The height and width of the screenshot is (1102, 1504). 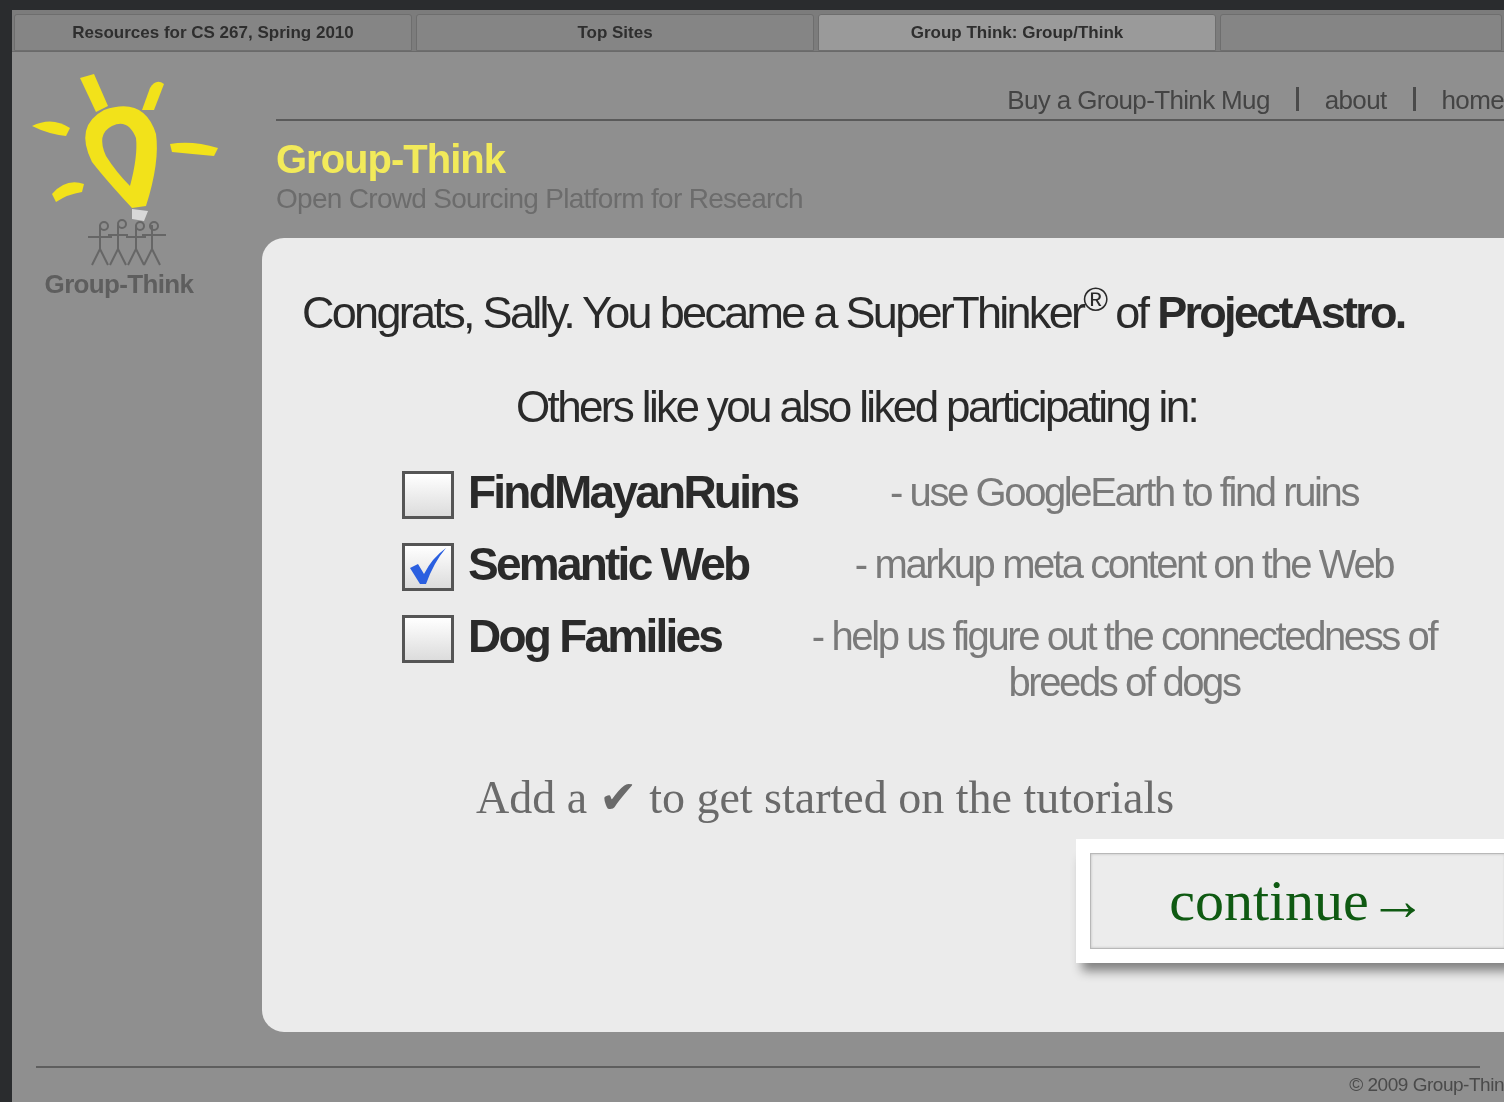 I want to click on headline: Congrats, Sally. You became a SuperThinker$^{®}$ of ProjectAstro., so click(x=854, y=312).